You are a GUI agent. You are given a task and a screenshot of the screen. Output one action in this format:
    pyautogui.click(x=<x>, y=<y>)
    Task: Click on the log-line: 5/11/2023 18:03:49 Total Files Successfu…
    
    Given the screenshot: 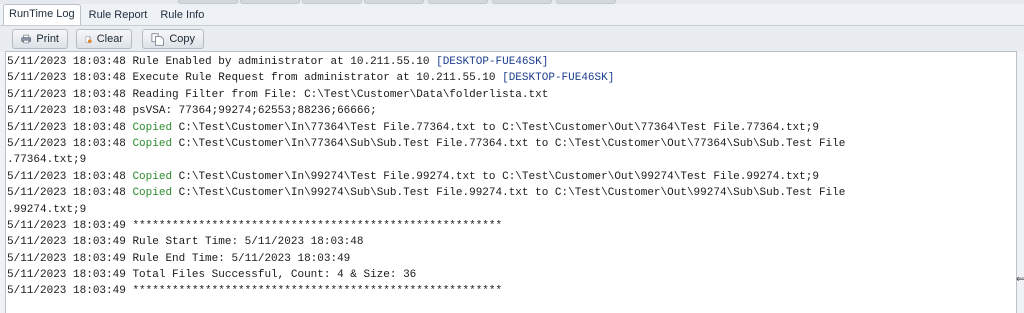 What is the action you would take?
    pyautogui.click(x=212, y=275)
    